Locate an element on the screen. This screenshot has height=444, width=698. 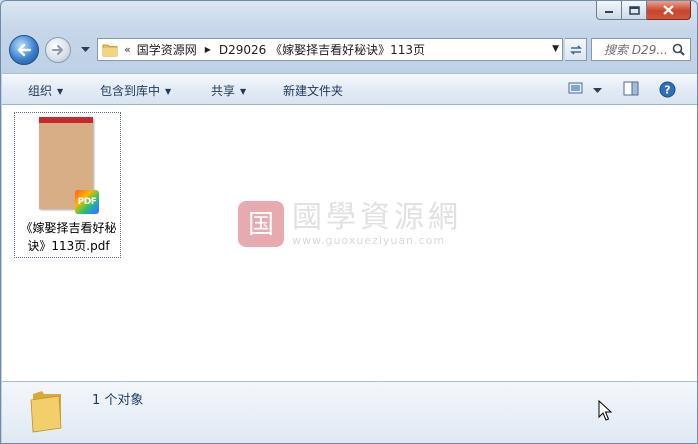
caption-buttons is located at coordinates (643, 10).